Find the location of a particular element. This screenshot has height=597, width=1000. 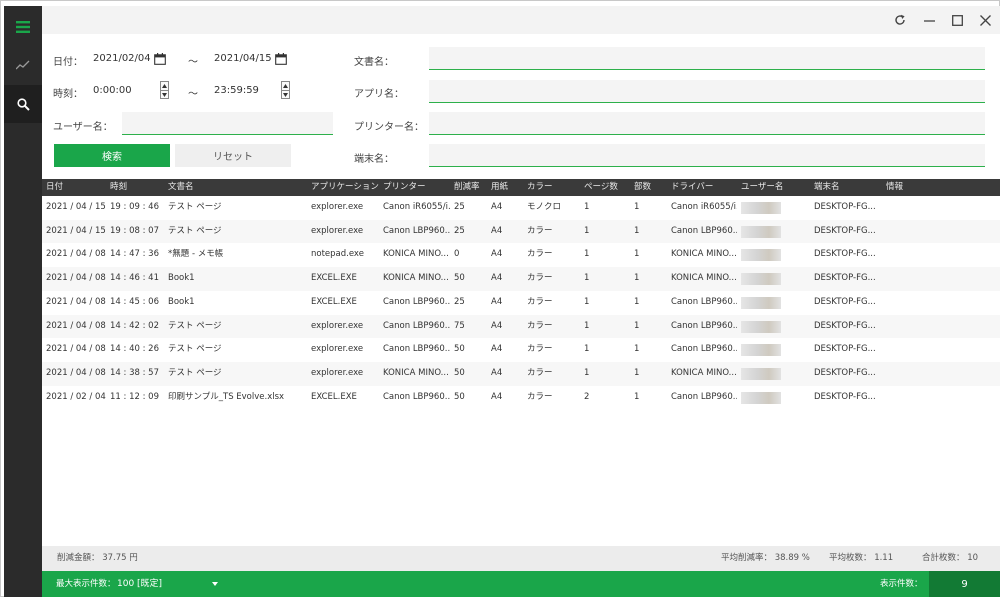

cell-col-time: 14 : 46 : 41 is located at coordinates (134, 278).